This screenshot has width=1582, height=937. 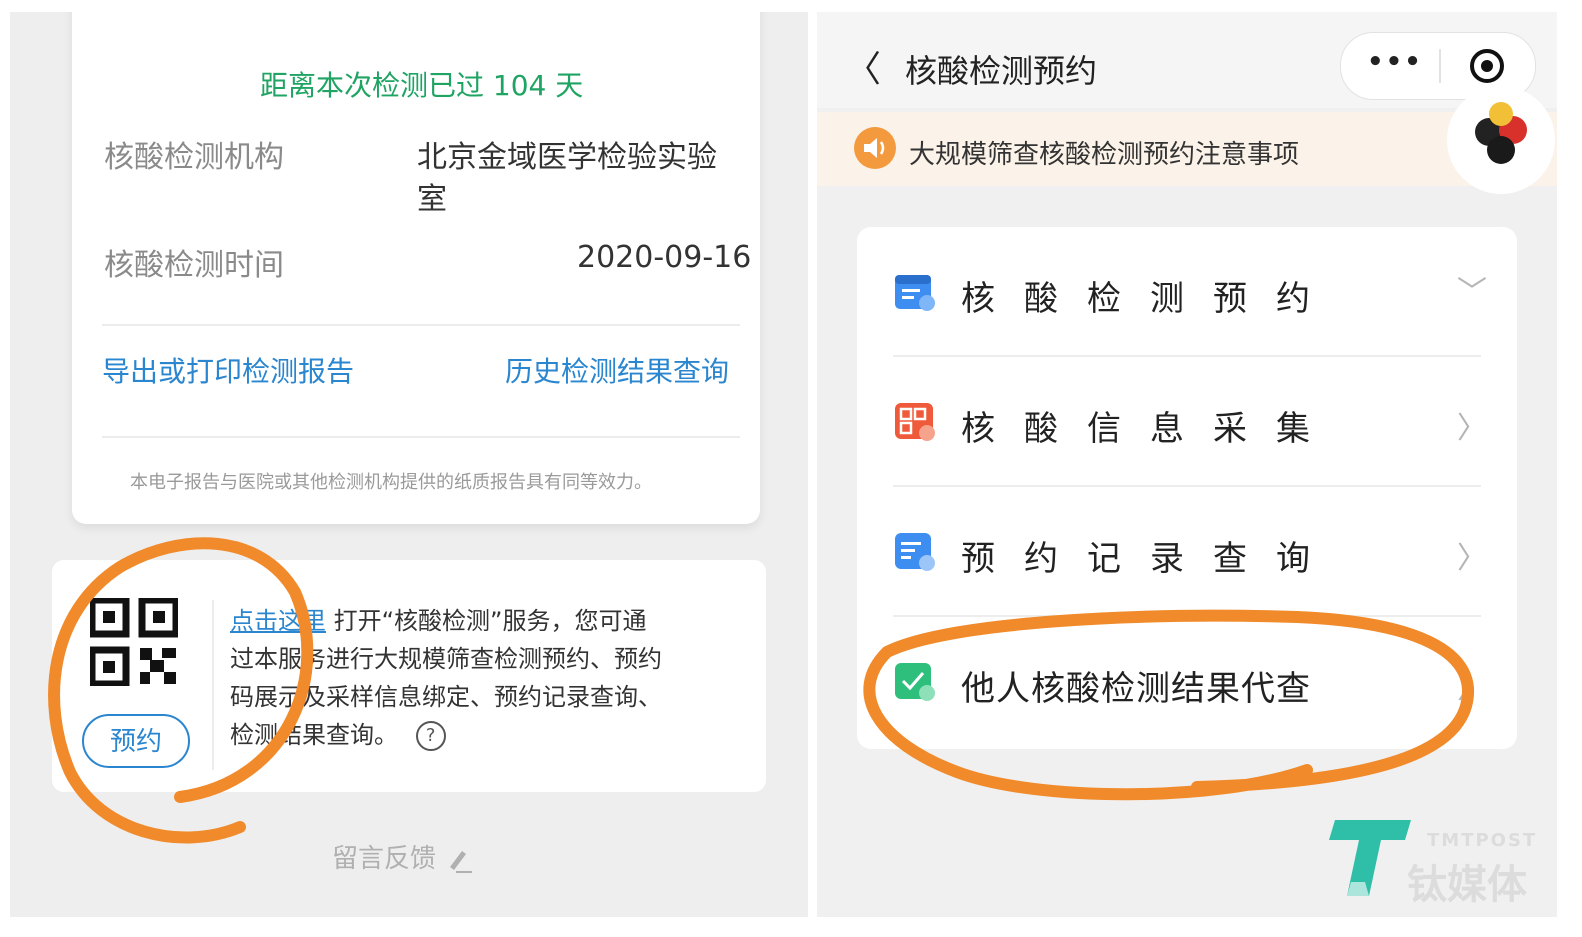 What do you see at coordinates (1482, 840) in the screenshot?
I see `watermark-en: TMTPOST` at bounding box center [1482, 840].